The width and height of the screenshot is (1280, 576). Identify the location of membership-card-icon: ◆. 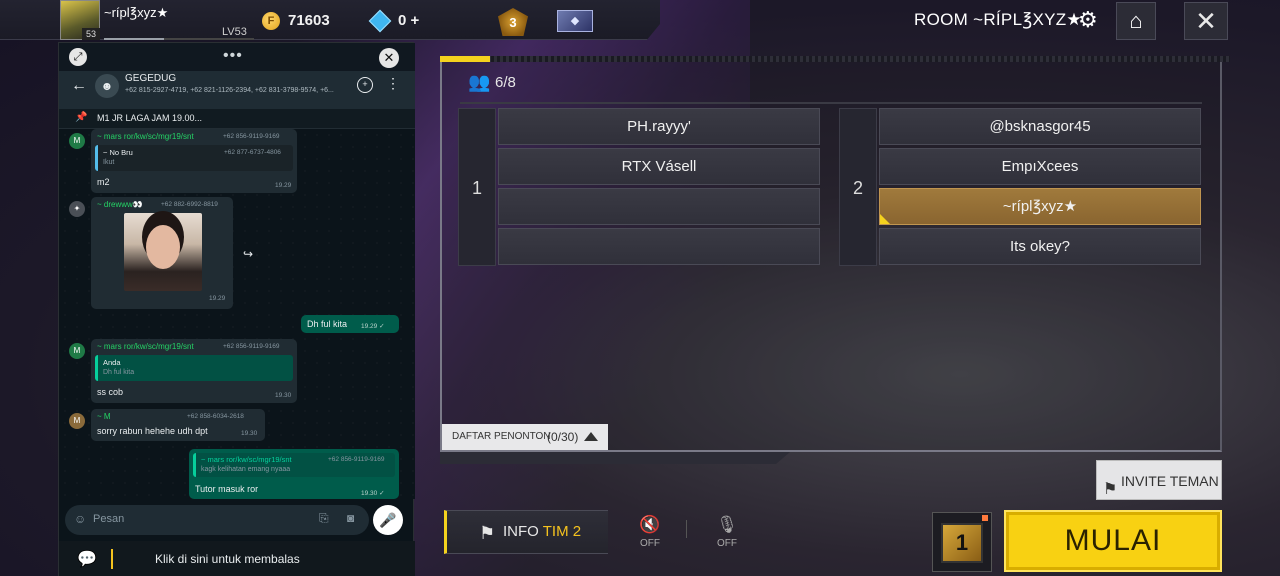
(575, 21).